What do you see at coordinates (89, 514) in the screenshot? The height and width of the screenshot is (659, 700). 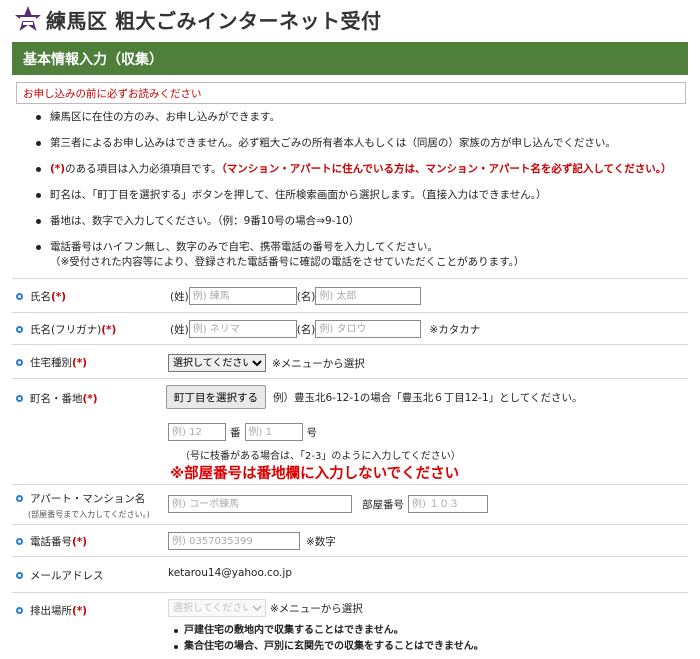 I see `apartment-sublabel: (部屋番号まで入力してください。)` at bounding box center [89, 514].